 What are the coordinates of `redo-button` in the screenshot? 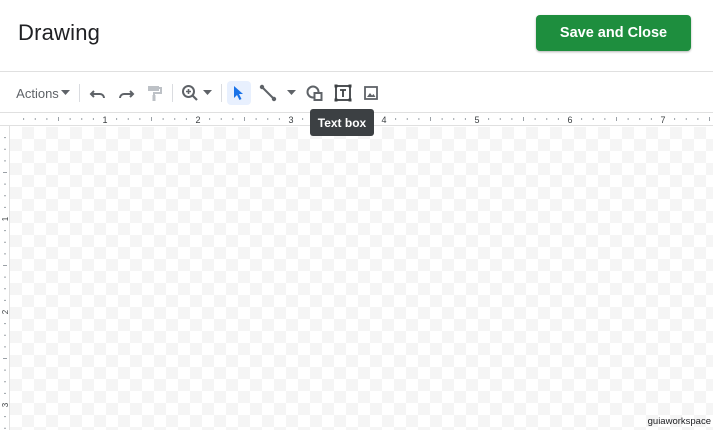 It's located at (126, 93).